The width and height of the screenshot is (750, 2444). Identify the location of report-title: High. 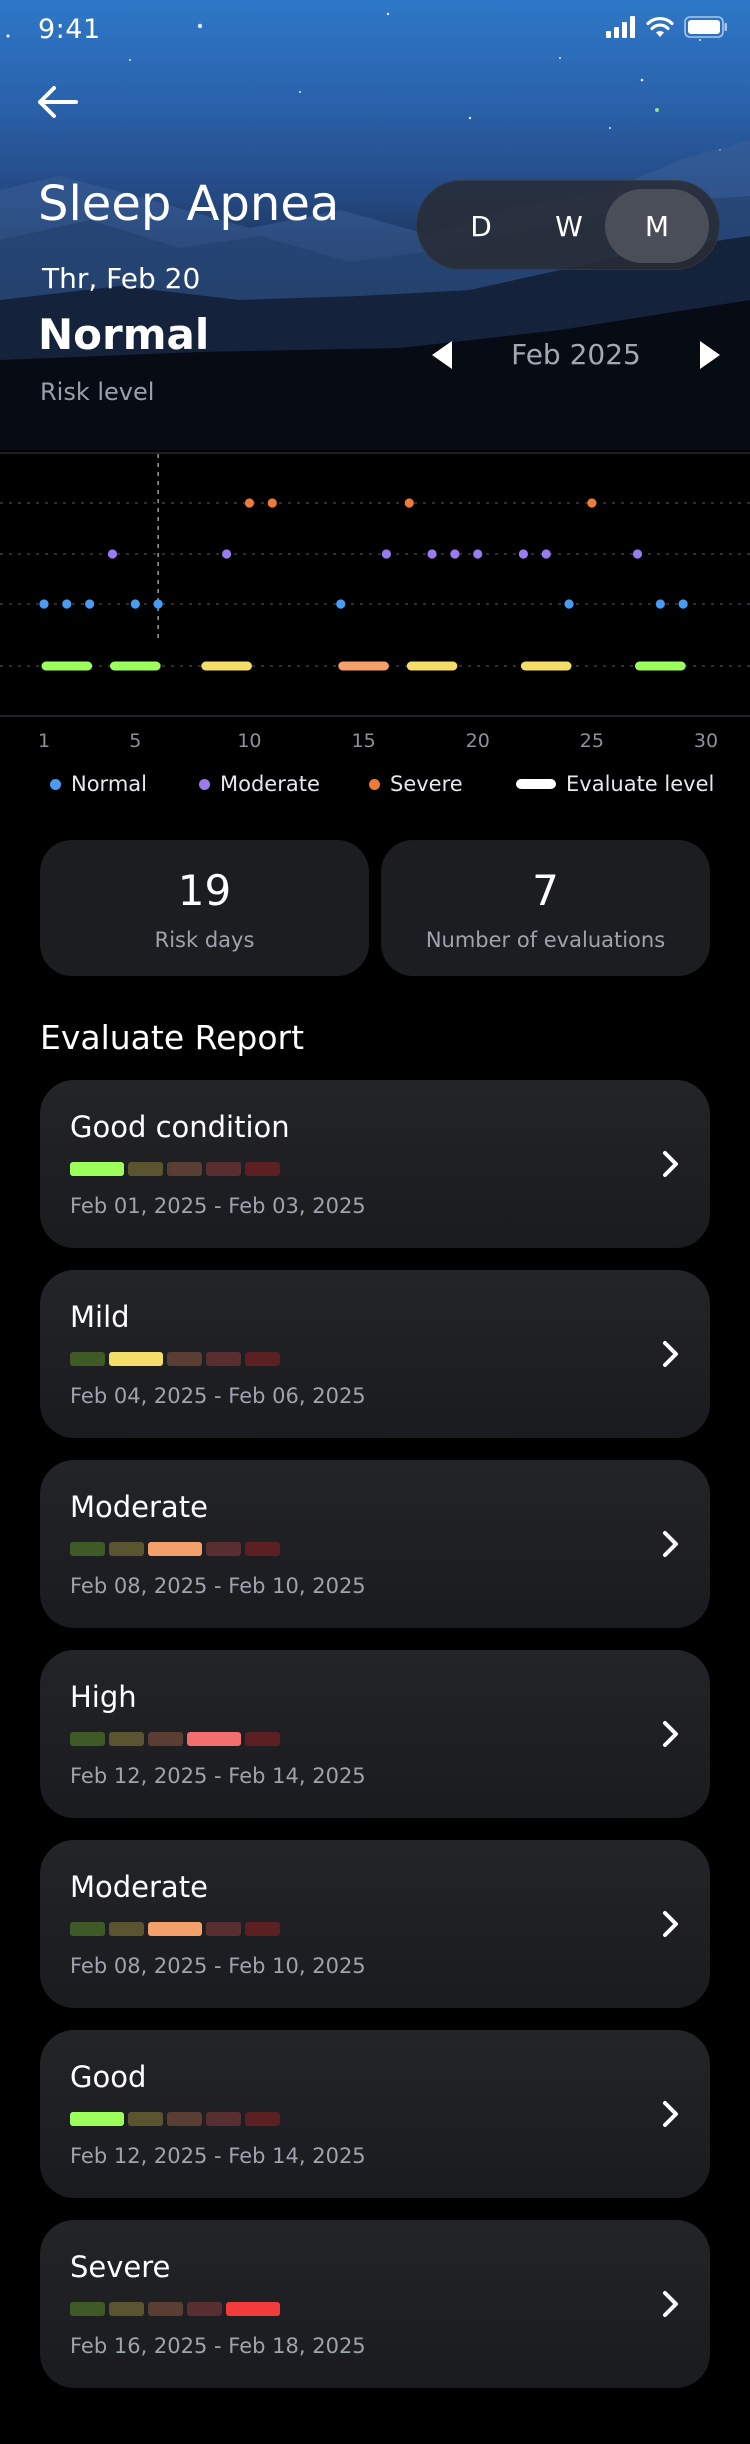
(103, 1697).